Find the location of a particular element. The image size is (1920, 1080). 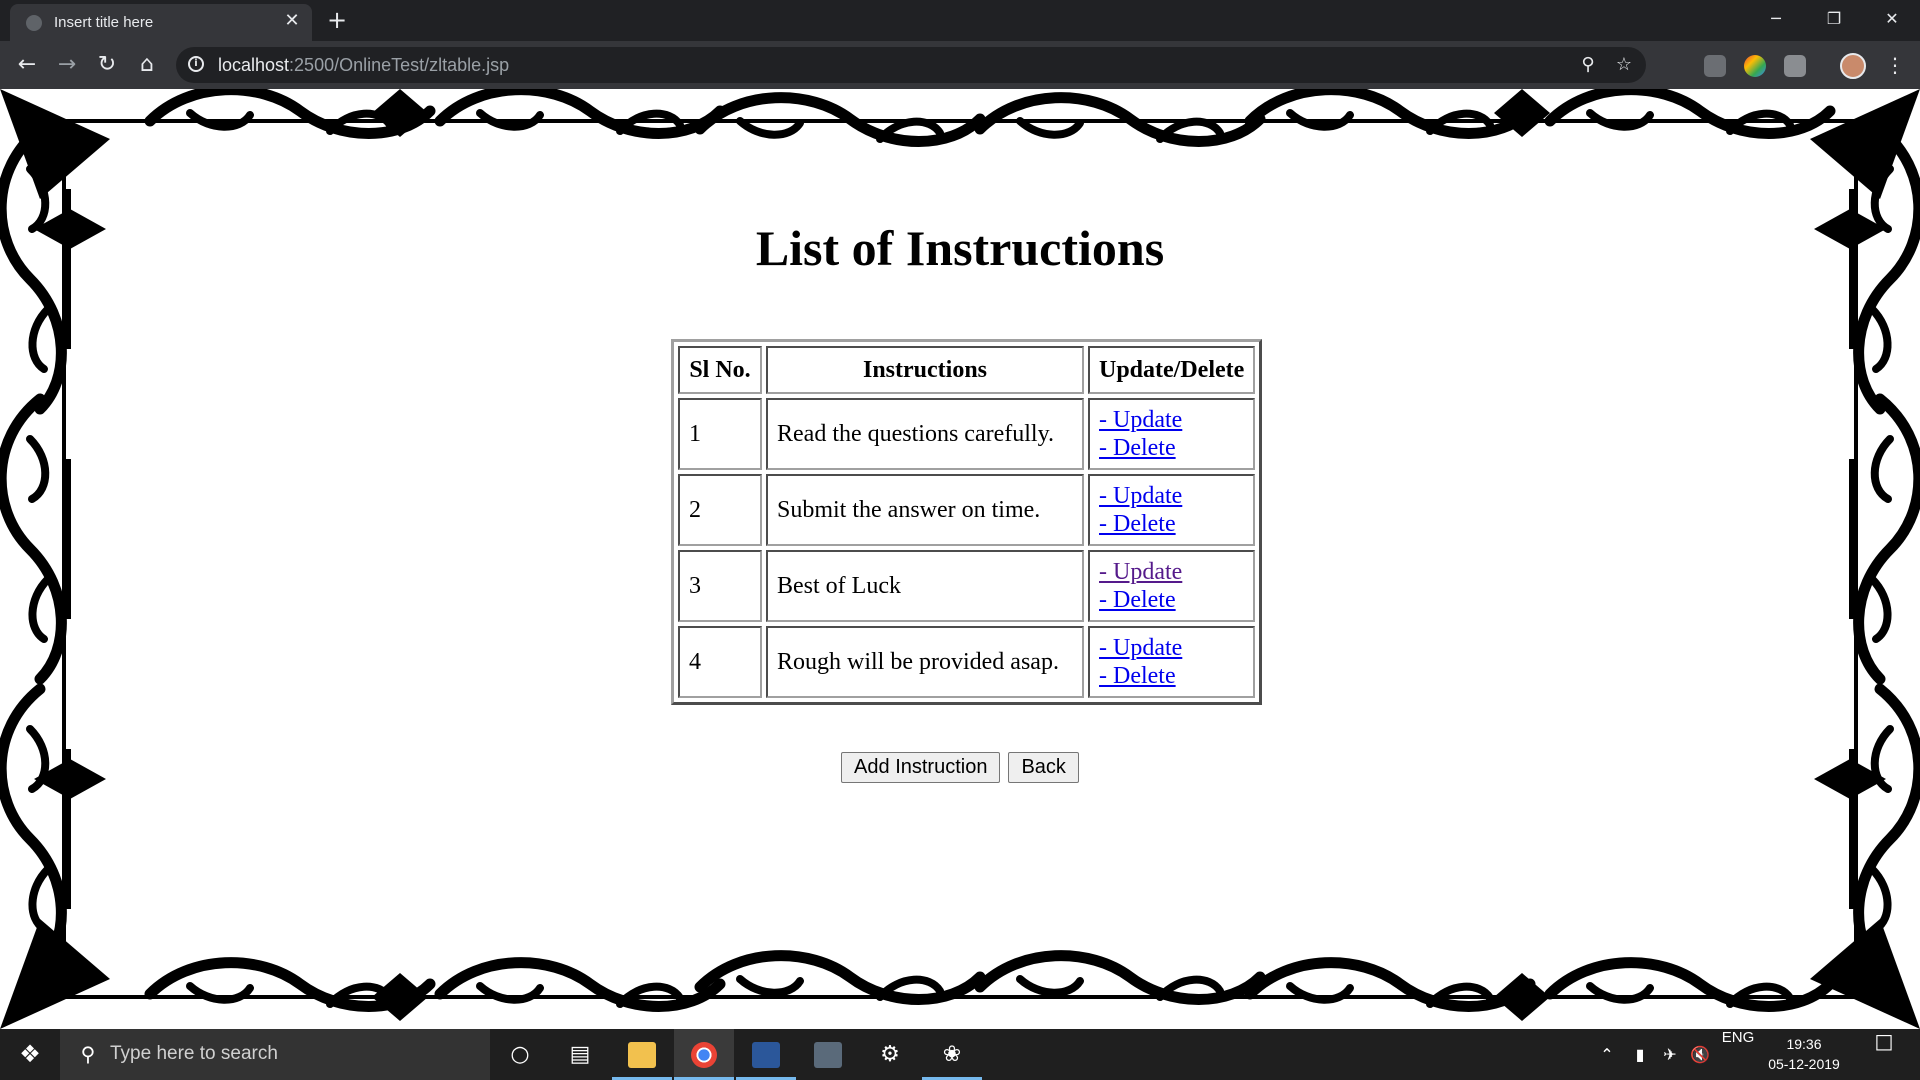

notification-center-icon: □ is located at coordinates (1884, 1054).